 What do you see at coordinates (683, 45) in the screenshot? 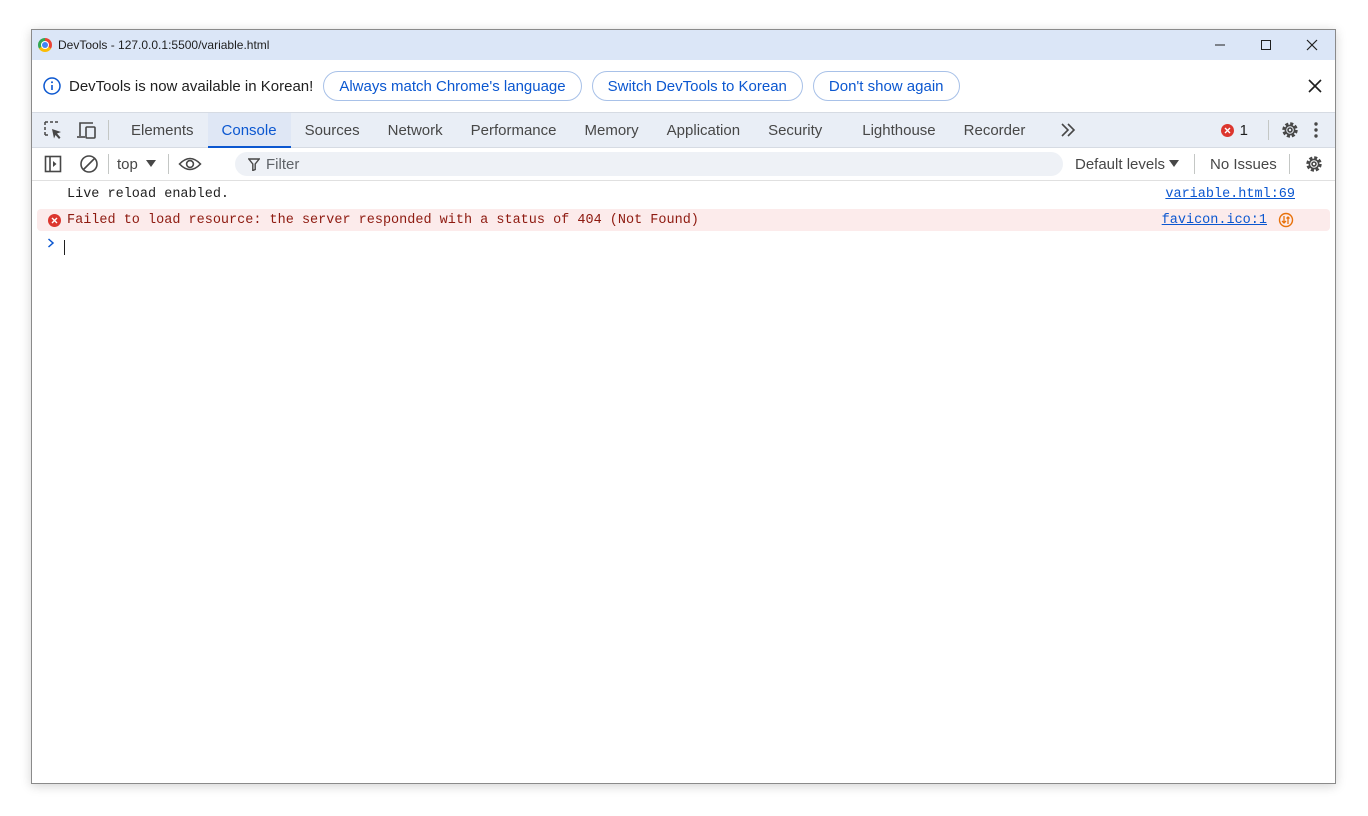
I see `title-bar: DevTools - 127.0.0.1:5500/variable.html` at bounding box center [683, 45].